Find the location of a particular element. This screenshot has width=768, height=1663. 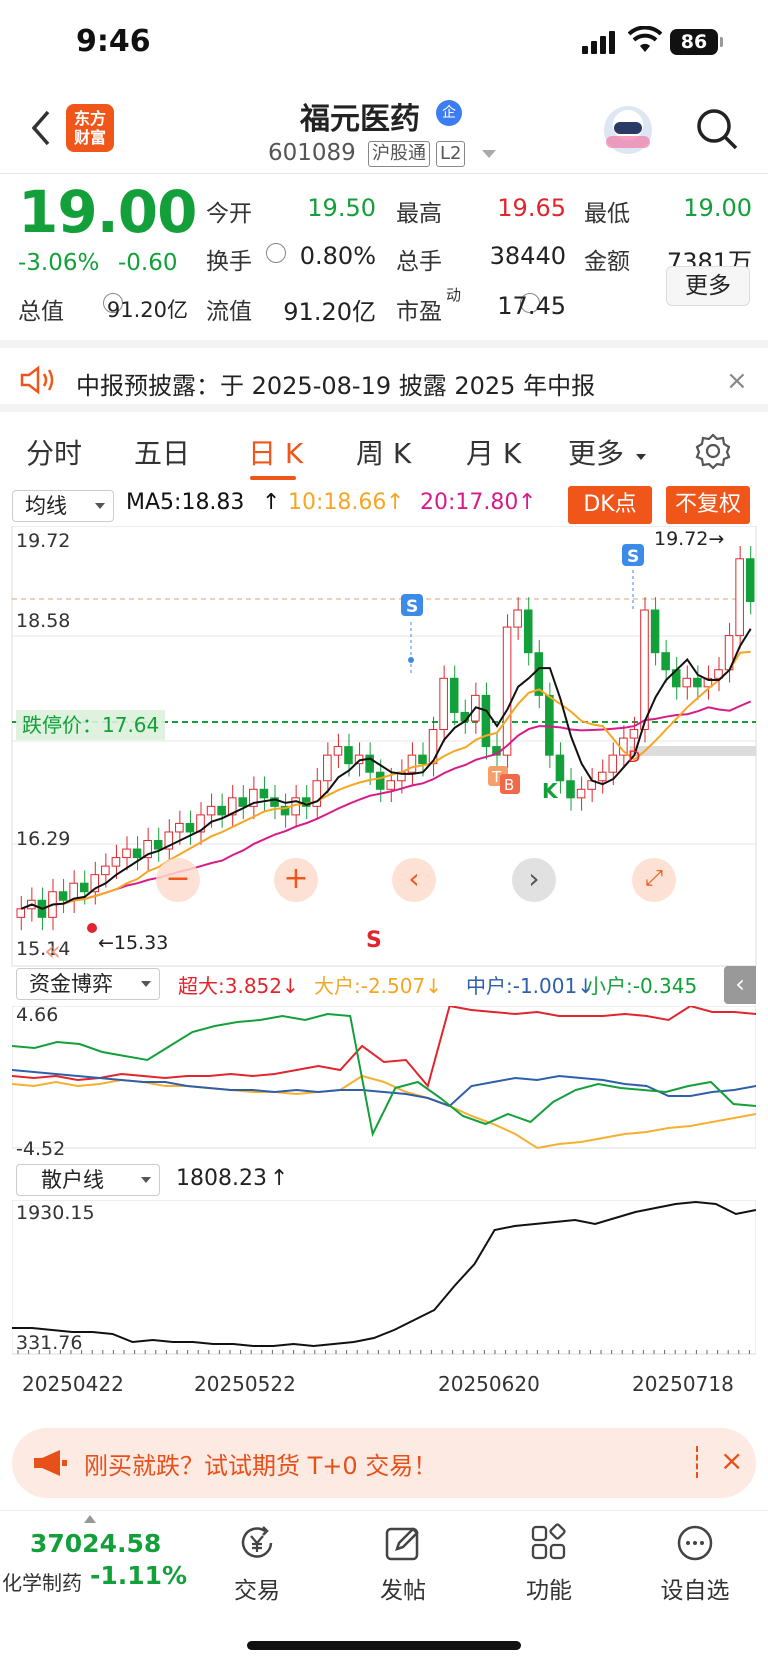

collapse-panel-icon: ‹ is located at coordinates (740, 985).